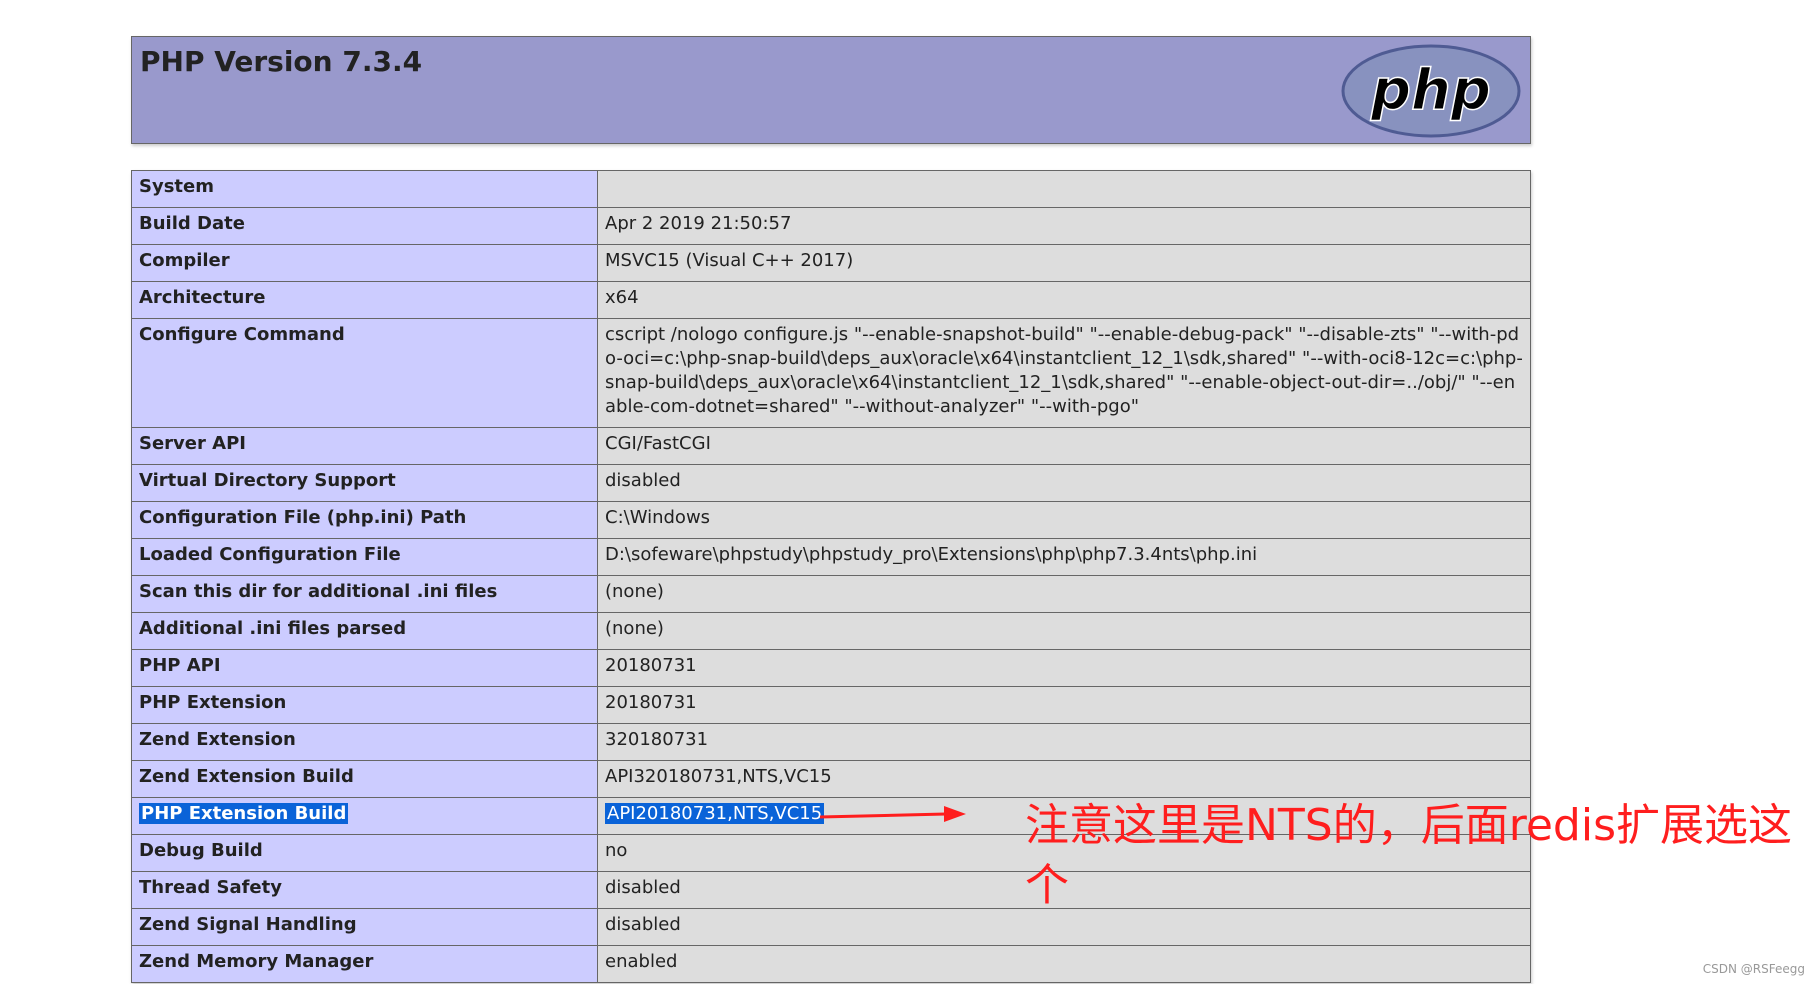 This screenshot has height=984, width=1819. What do you see at coordinates (1064, 189) in the screenshot?
I see `row-value-system` at bounding box center [1064, 189].